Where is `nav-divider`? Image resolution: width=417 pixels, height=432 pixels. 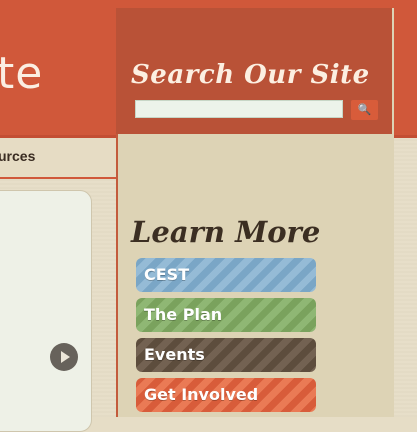
nav-divider is located at coordinates (58, 178).